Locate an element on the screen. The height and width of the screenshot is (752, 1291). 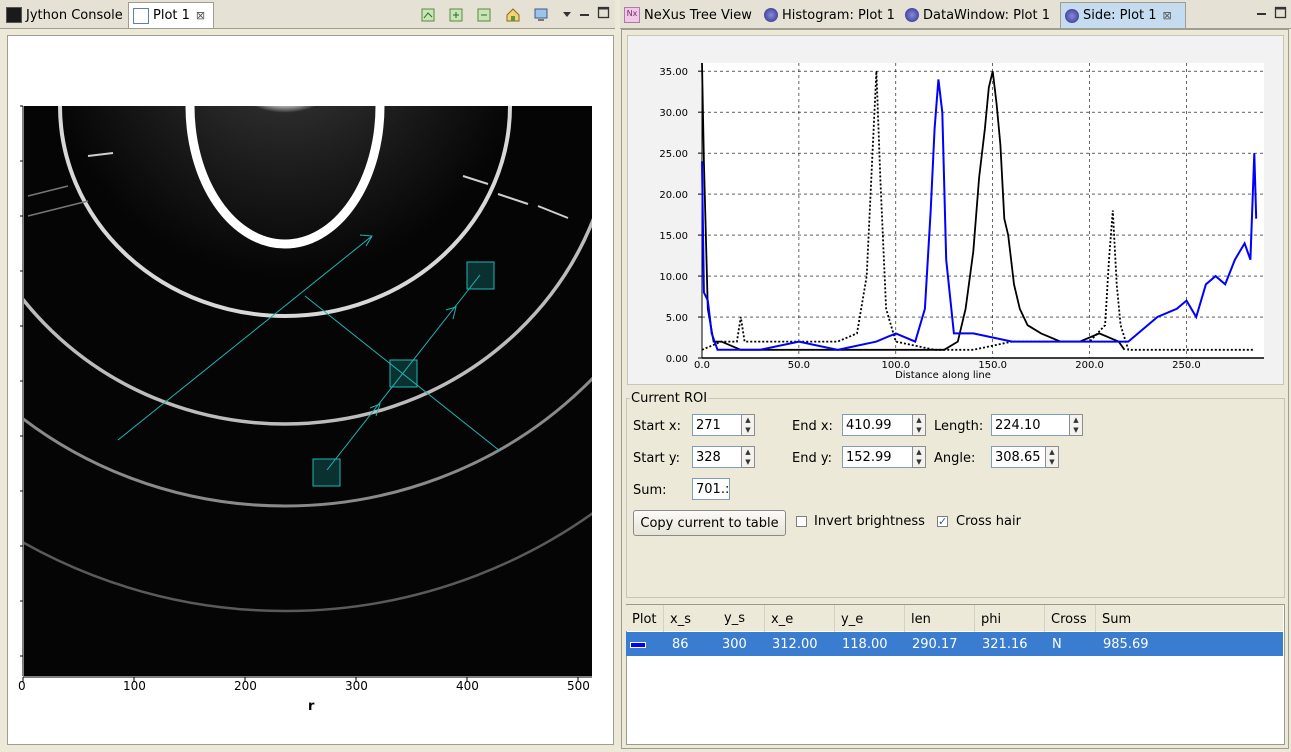
monitor-icon is located at coordinates (541, 15).